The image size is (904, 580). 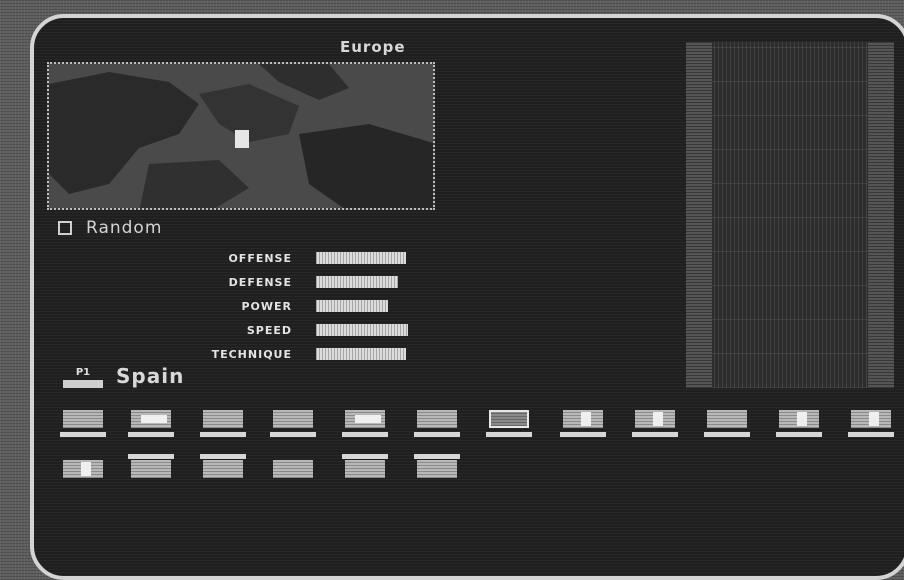 I want to click on stat-row-technique: TECHNIQUE, so click(x=283, y=354).